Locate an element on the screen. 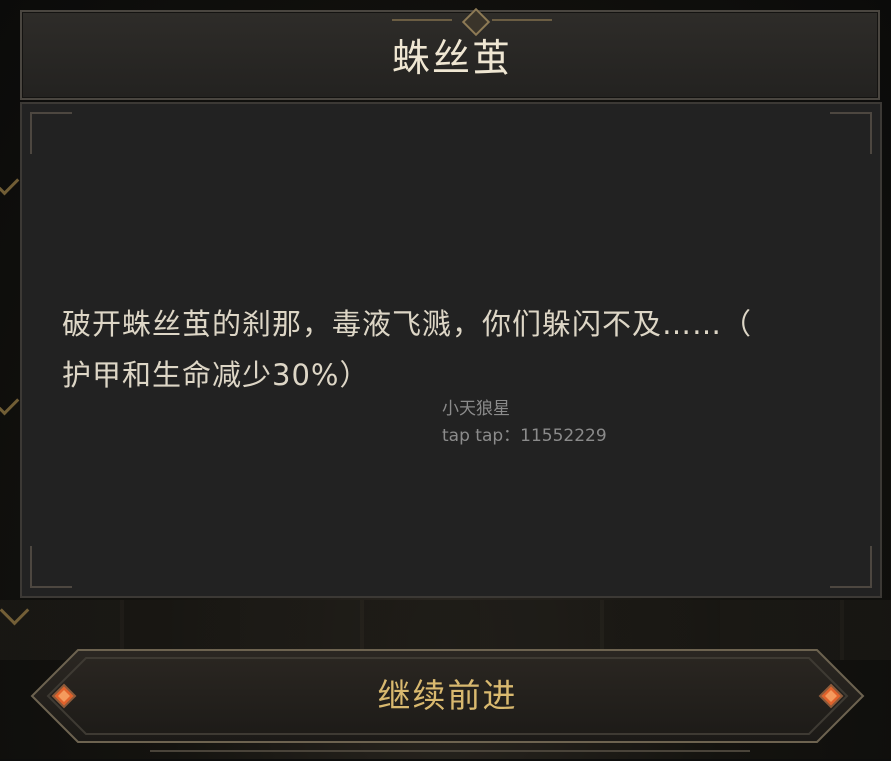 The height and width of the screenshot is (761, 891). continue-button-label: 继续前进 is located at coordinates (447, 695).